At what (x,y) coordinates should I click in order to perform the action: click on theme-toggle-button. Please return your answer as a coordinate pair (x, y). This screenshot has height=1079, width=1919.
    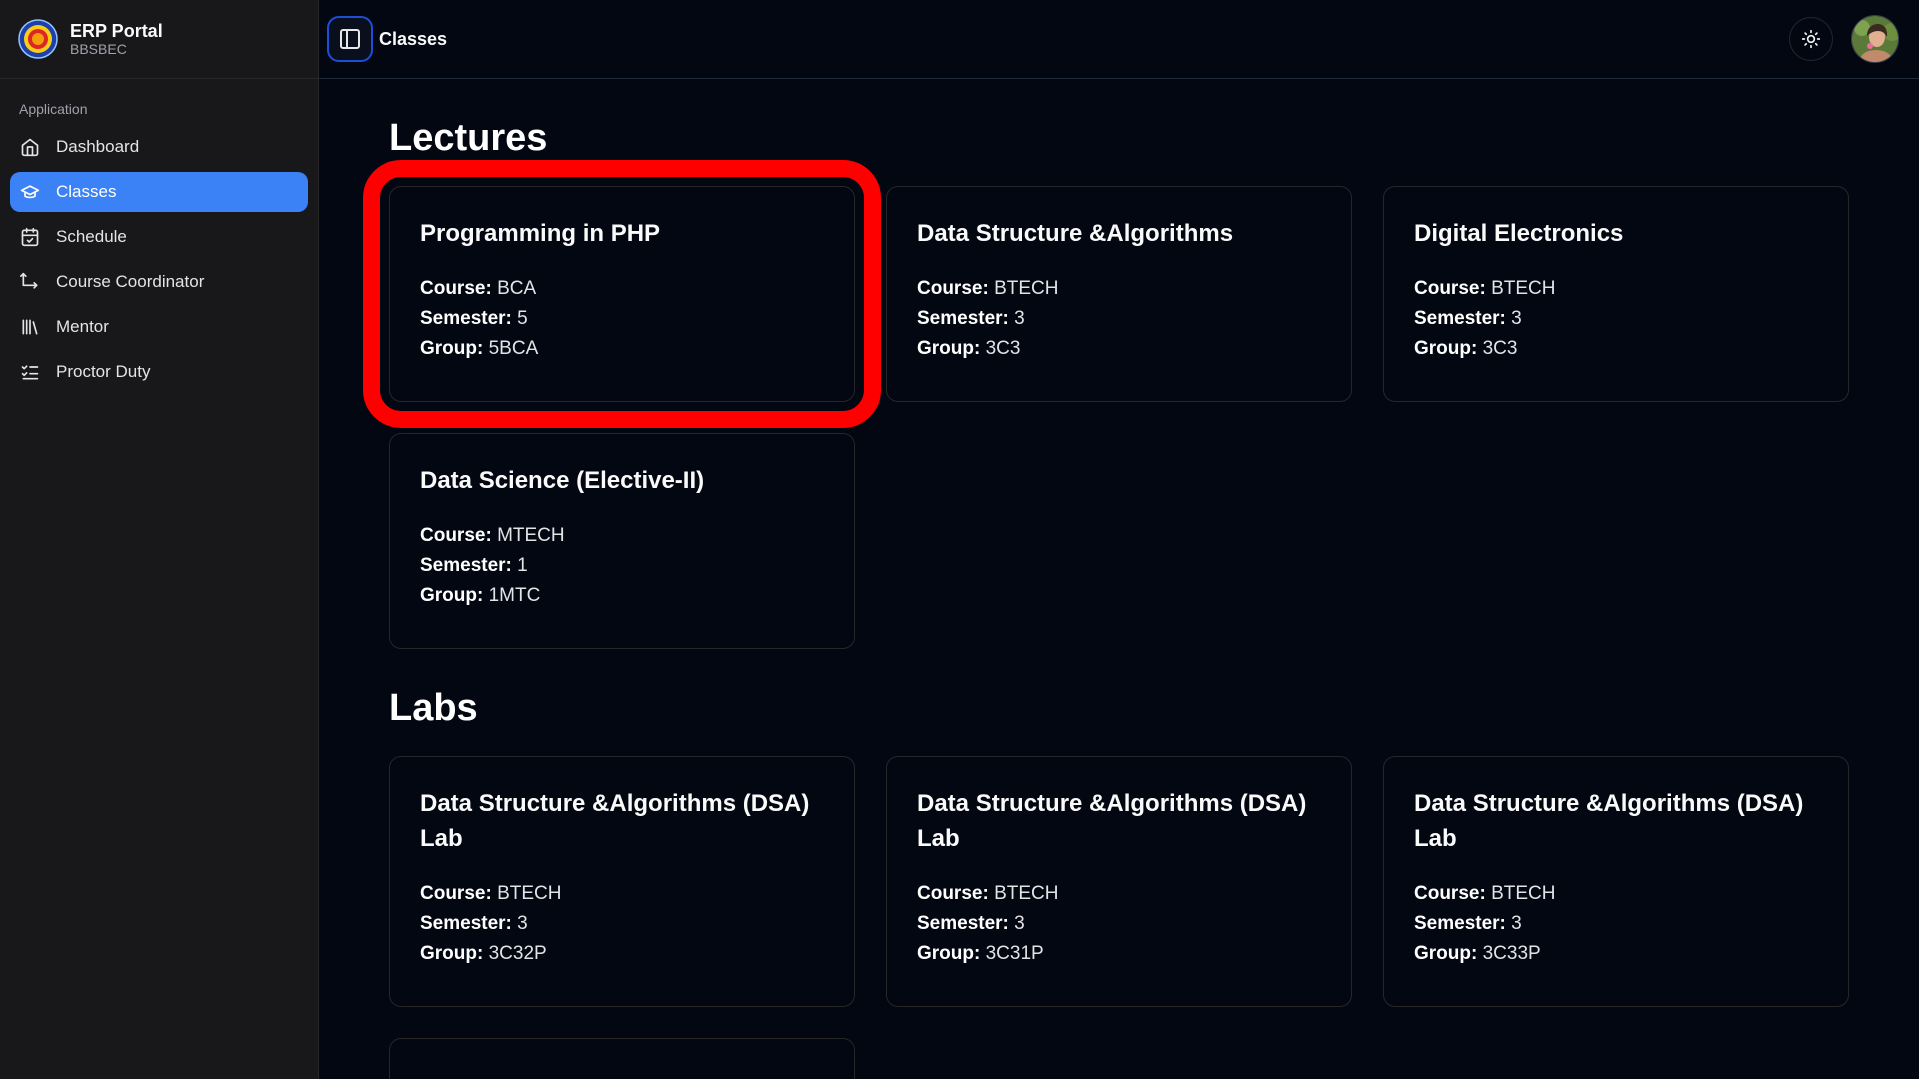
    Looking at the image, I should click on (1811, 39).